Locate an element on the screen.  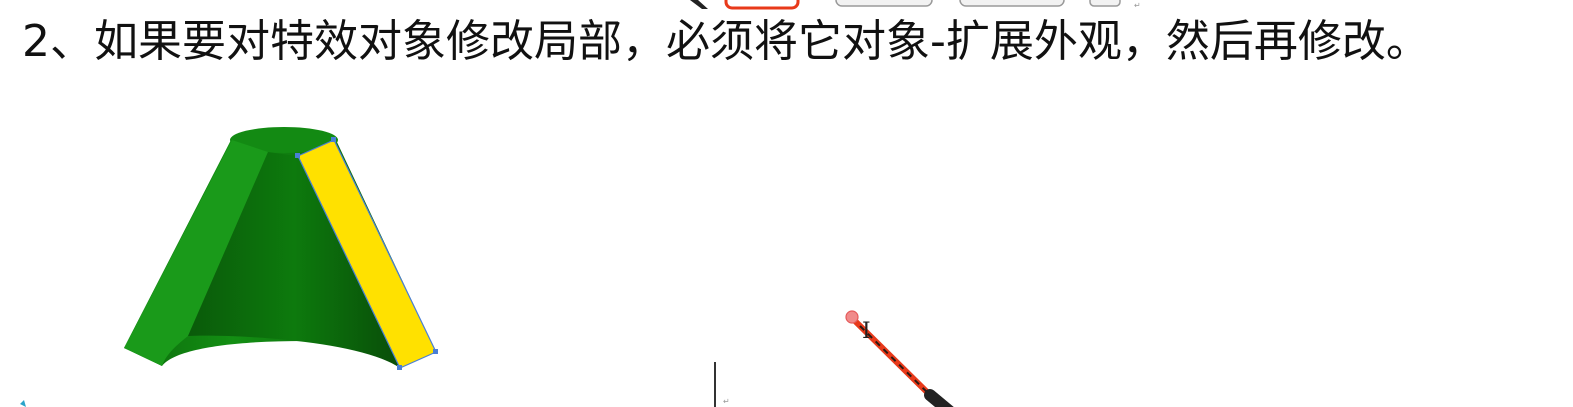
text-cursor-icon: I is located at coordinates (866, 331).